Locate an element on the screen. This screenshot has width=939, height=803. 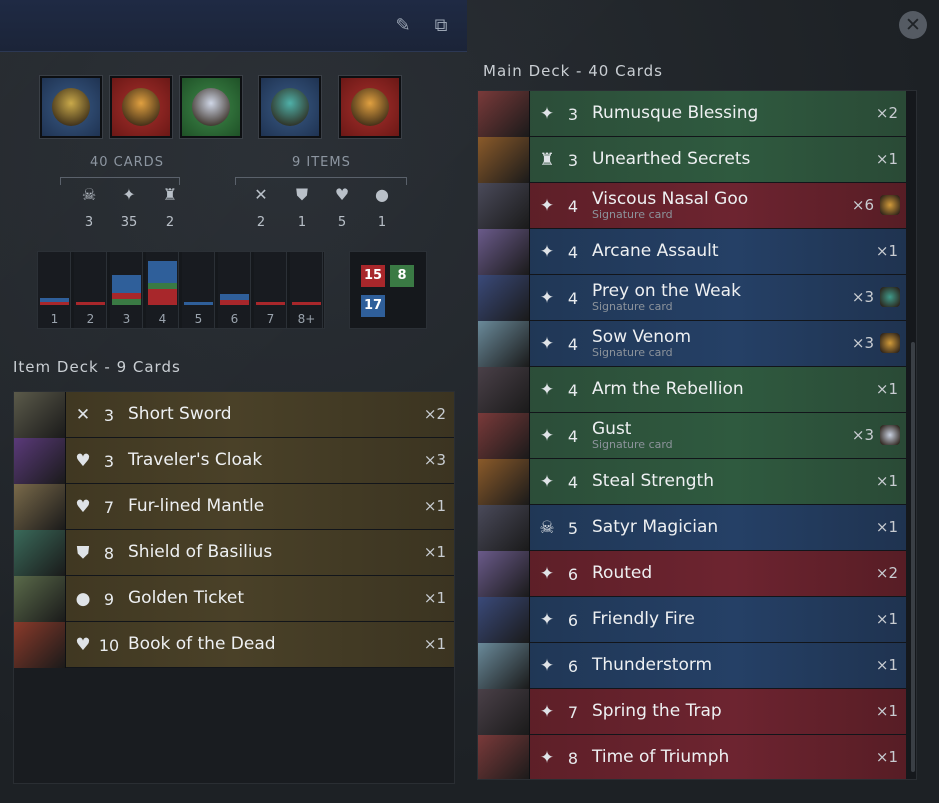
armor-icon: ⛊ is located at coordinates (301, 194).